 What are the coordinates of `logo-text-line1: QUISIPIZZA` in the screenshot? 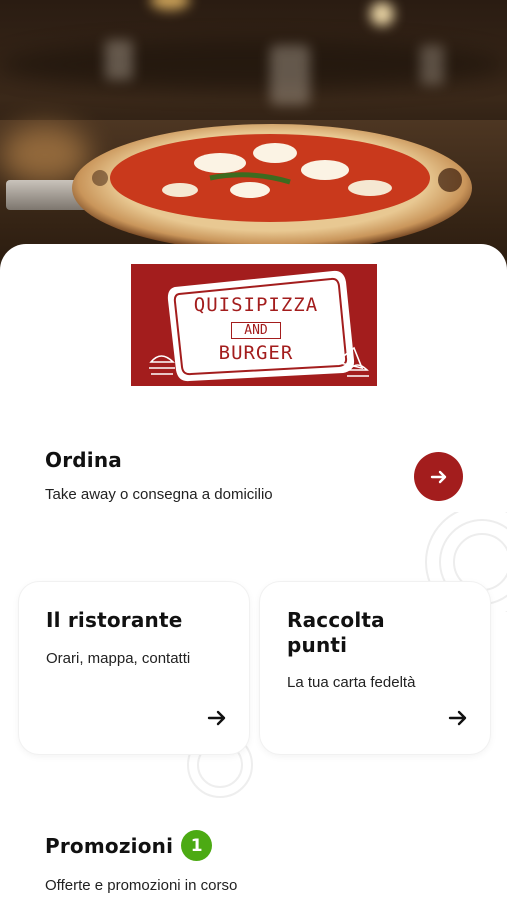 It's located at (256, 305).